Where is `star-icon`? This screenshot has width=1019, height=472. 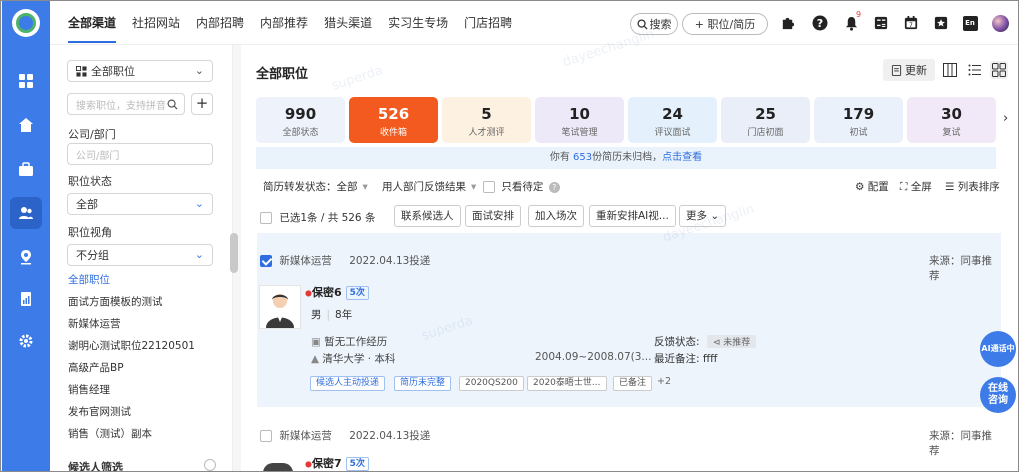
star-icon is located at coordinates (941, 23).